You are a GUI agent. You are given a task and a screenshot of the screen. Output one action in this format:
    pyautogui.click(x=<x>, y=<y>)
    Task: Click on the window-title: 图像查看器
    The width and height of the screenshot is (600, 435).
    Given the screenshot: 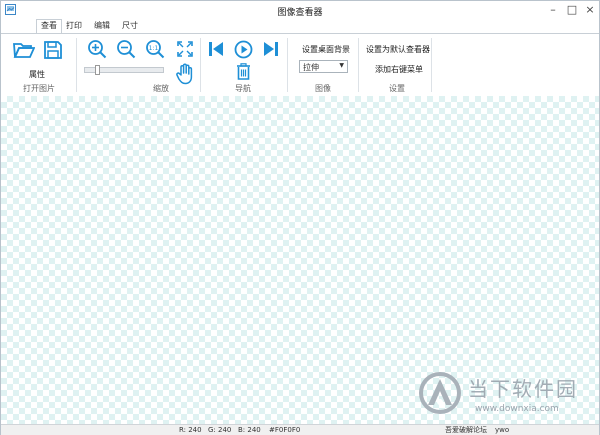 What is the action you would take?
    pyautogui.click(x=300, y=13)
    